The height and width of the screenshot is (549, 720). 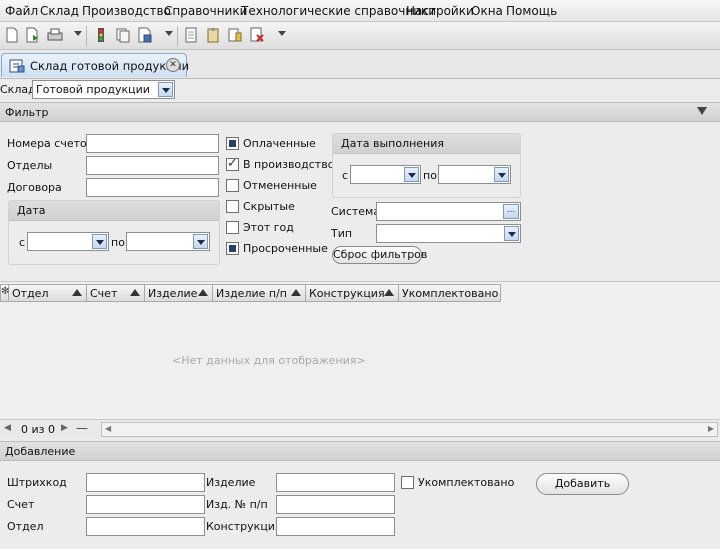 What do you see at coordinates (25, 526) in the screenshot?
I see `add-department-label: Отдел` at bounding box center [25, 526].